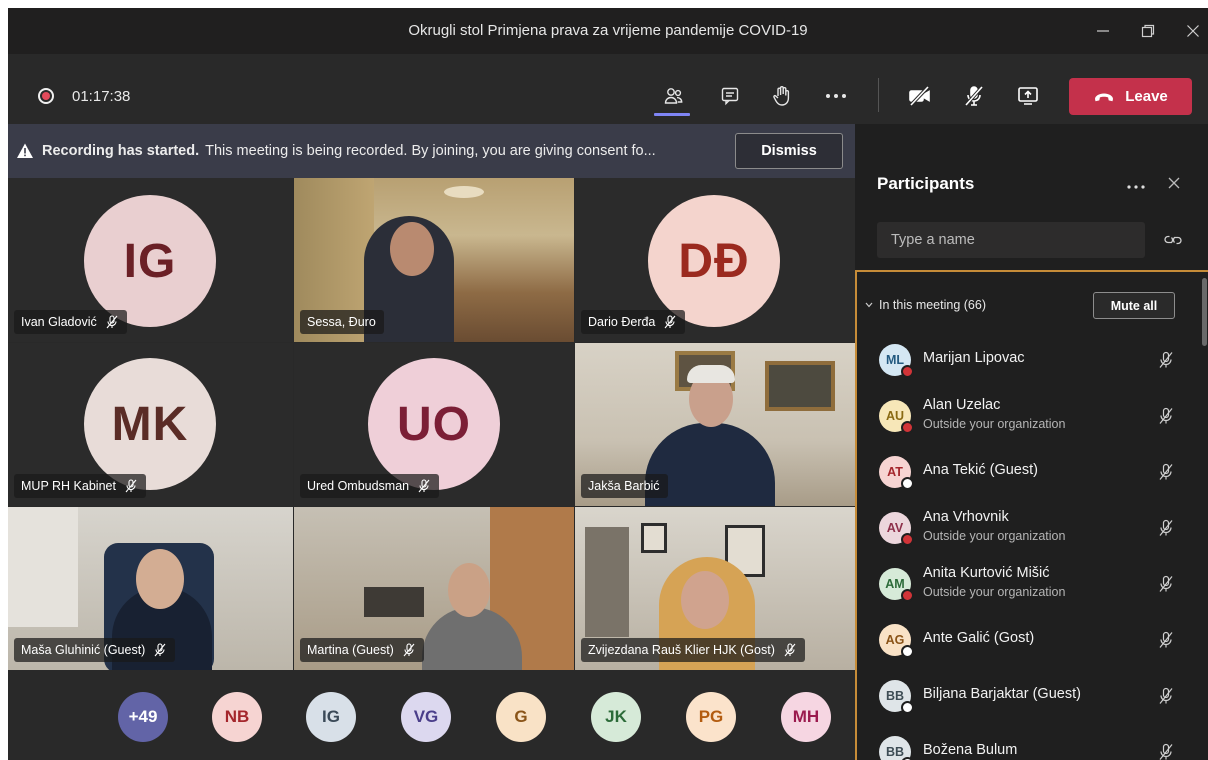  Describe the element at coordinates (896, 473) in the screenshot. I see `avatar: AT` at that location.